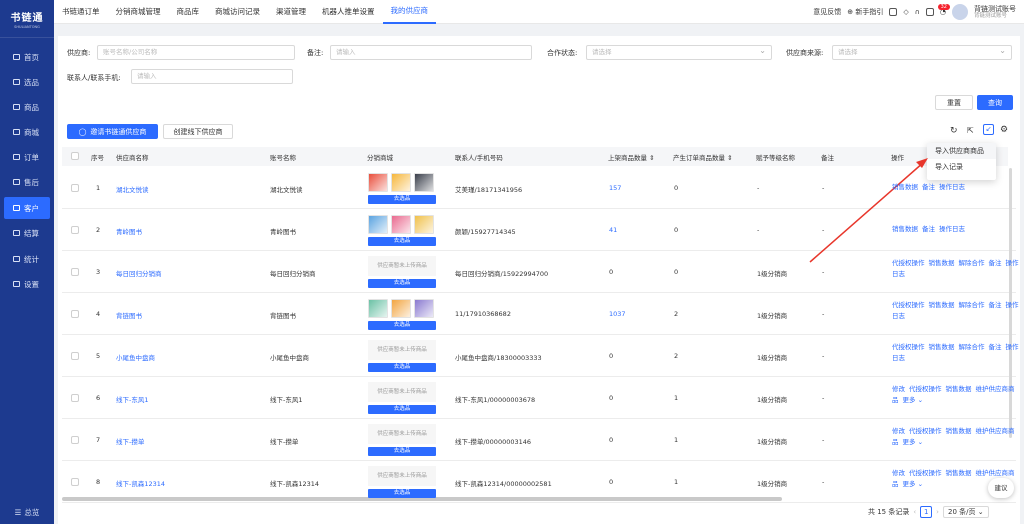 This screenshot has height=524, width=1024. Describe the element at coordinates (615, 188) in the screenshot. I see `listed-count: 157` at that location.